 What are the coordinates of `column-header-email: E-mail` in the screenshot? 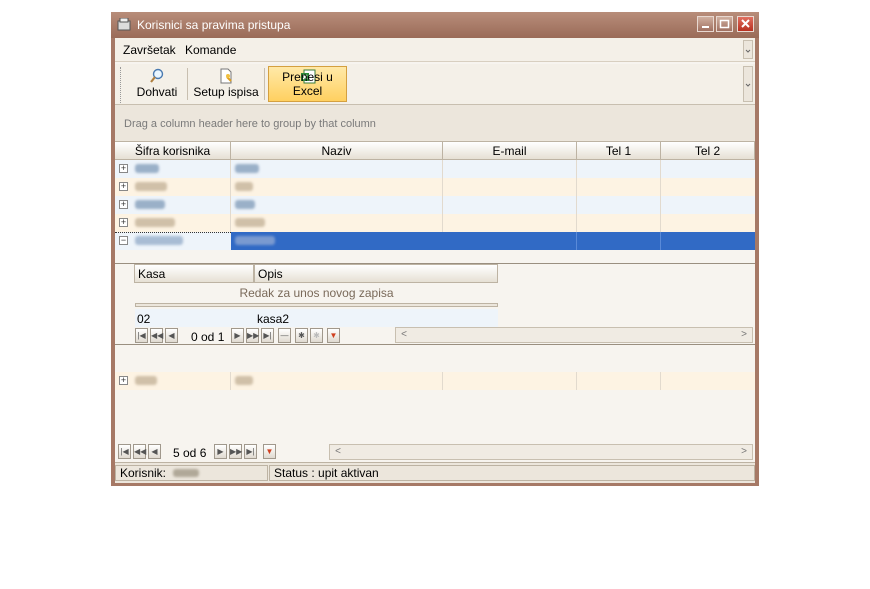 It's located at (510, 151).